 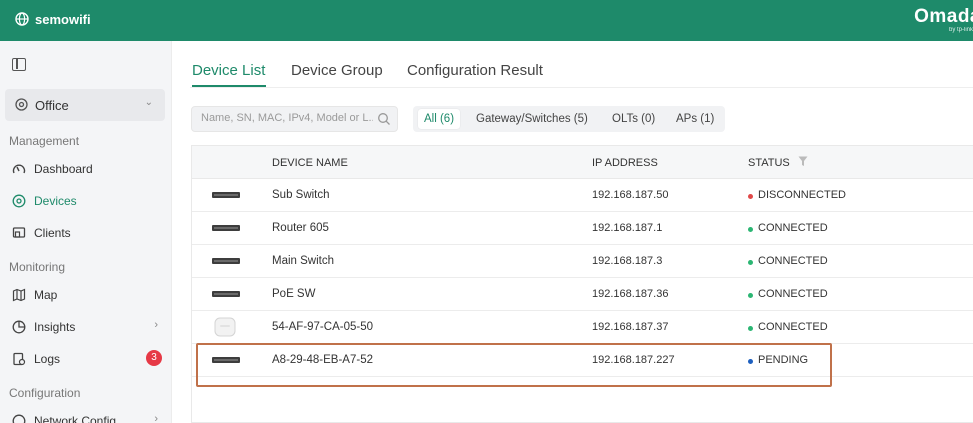 What do you see at coordinates (55, 201) in the screenshot?
I see `sidebar-item-label: Devices` at bounding box center [55, 201].